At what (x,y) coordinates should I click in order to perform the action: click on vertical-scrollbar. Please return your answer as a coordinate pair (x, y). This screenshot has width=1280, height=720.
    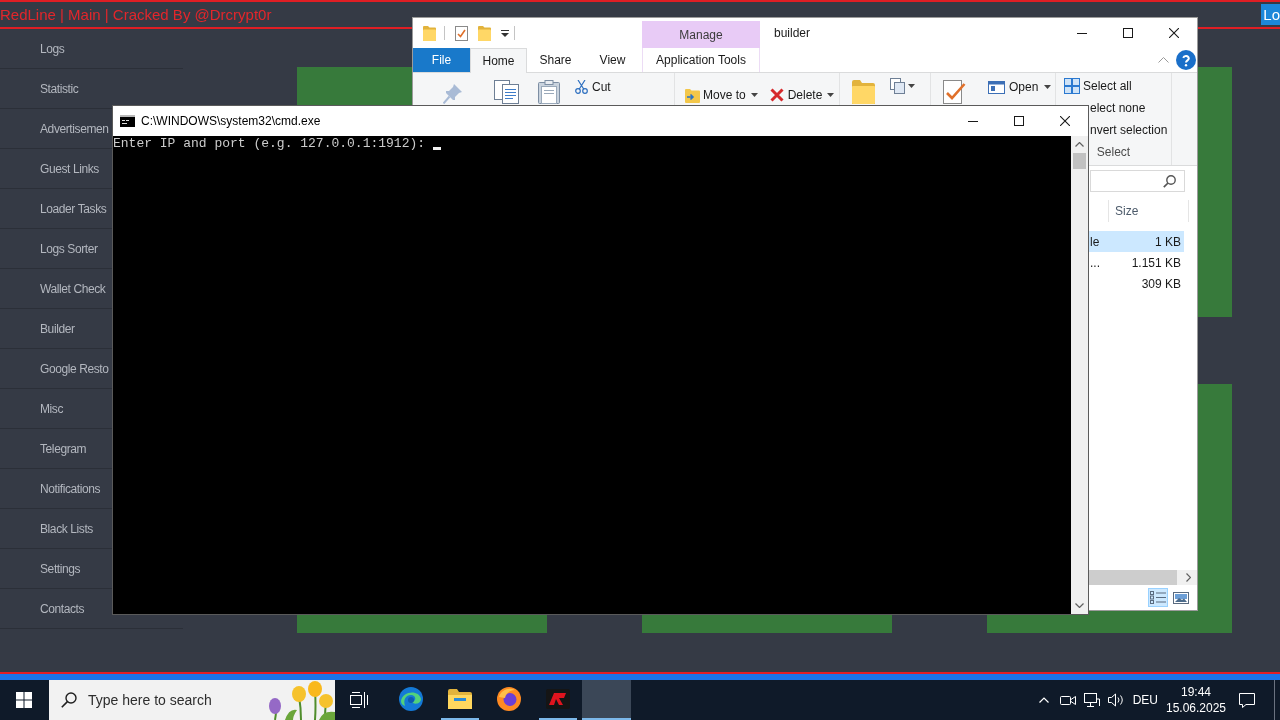
    Looking at the image, I should click on (1079, 375).